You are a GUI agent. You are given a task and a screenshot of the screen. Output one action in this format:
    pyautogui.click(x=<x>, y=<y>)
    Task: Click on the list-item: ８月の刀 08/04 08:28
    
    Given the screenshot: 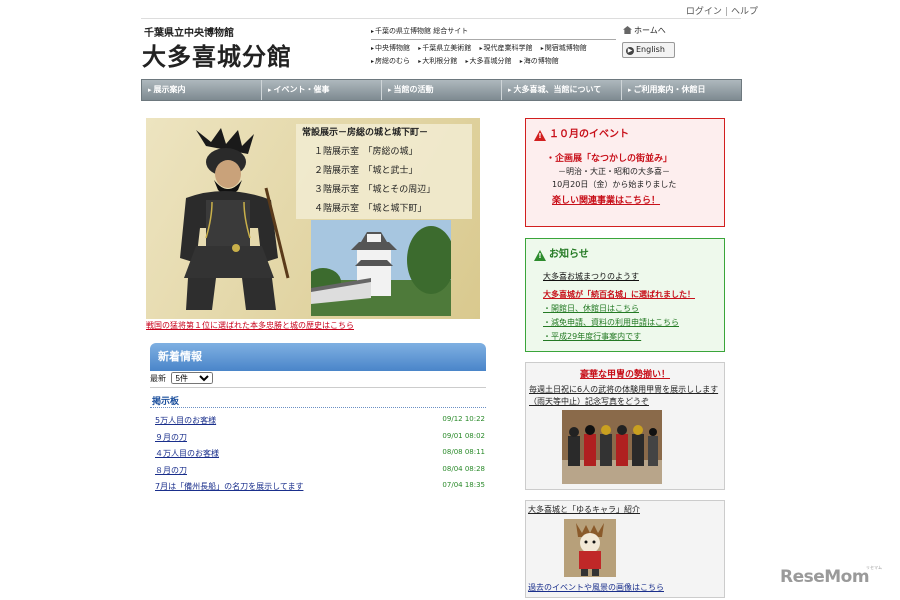 What is the action you would take?
    pyautogui.click(x=320, y=473)
    